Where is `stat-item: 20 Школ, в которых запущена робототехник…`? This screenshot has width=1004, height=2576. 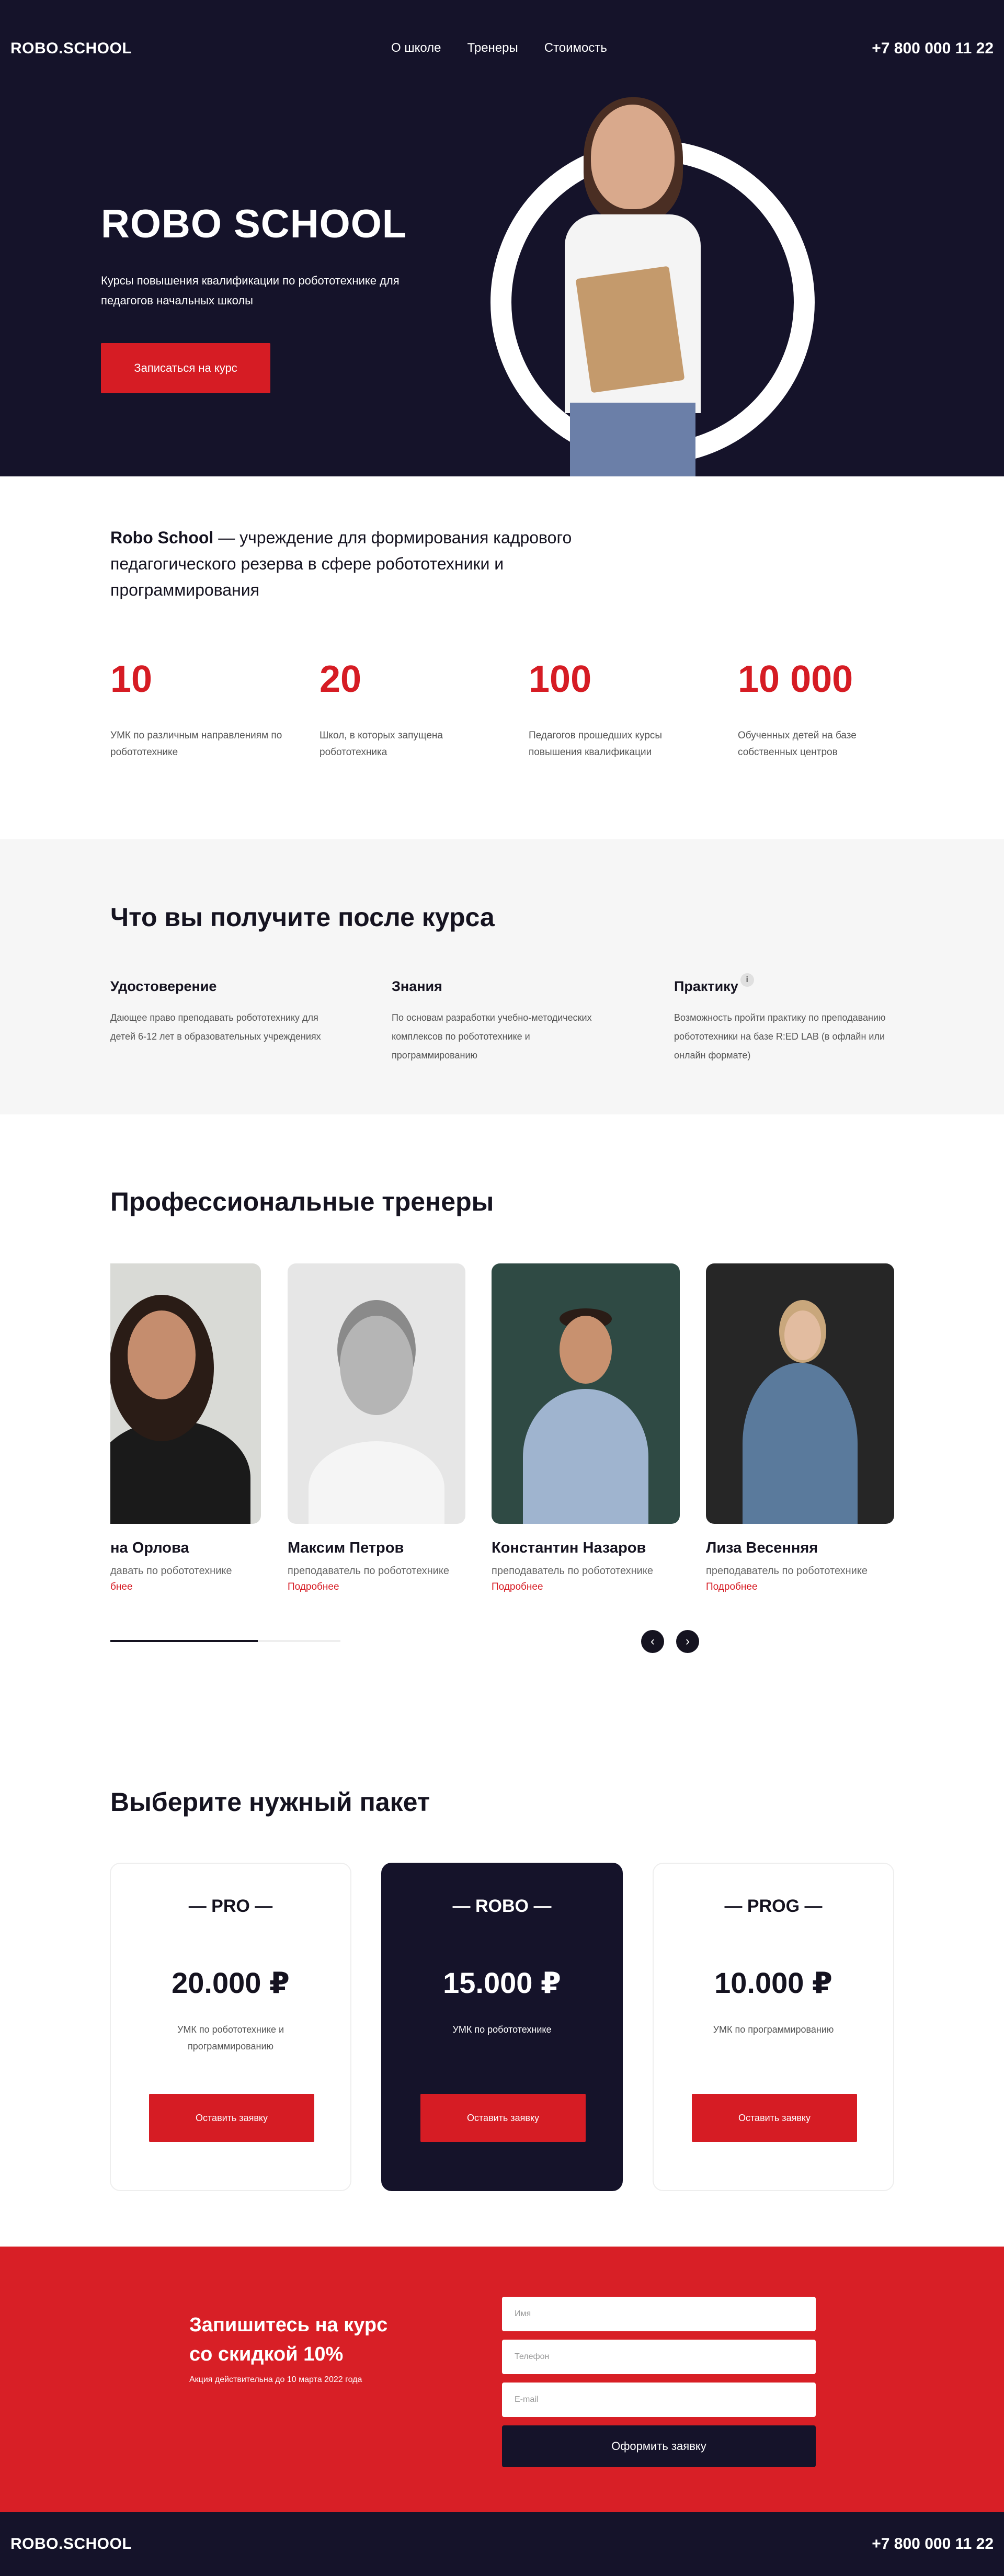 stat-item: 20 Школ, в которых запущена робототехник… is located at coordinates (425, 711).